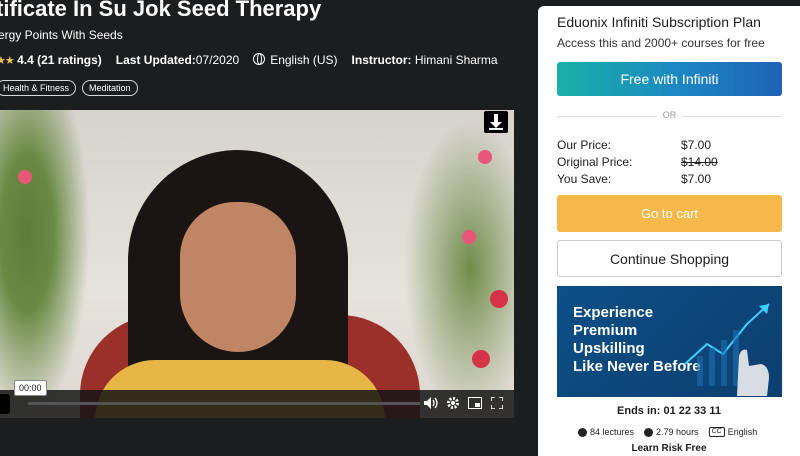 This screenshot has width=800, height=456. I want to click on download-icon, so click(496, 122).